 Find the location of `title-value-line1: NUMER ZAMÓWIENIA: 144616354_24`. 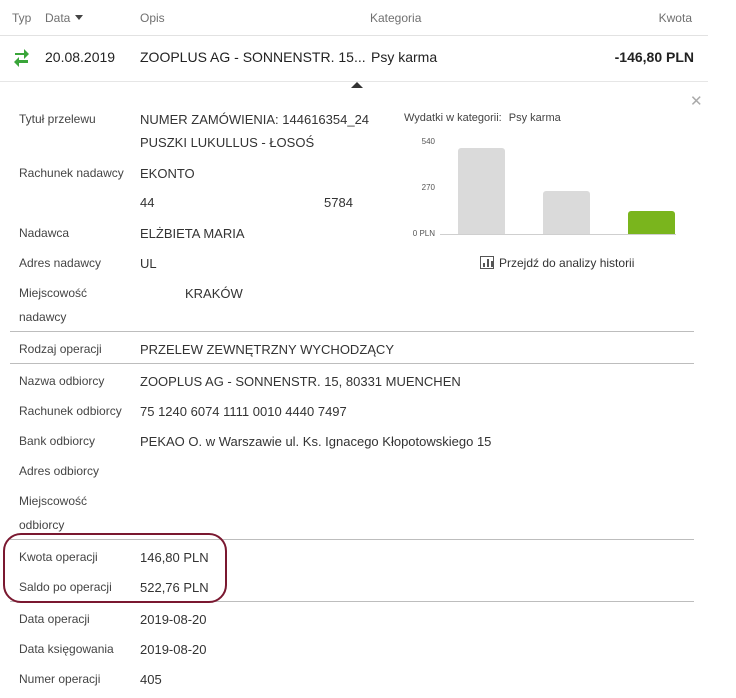

title-value-line1: NUMER ZAMÓWIENIA: 144616354_24 is located at coordinates (255, 119).